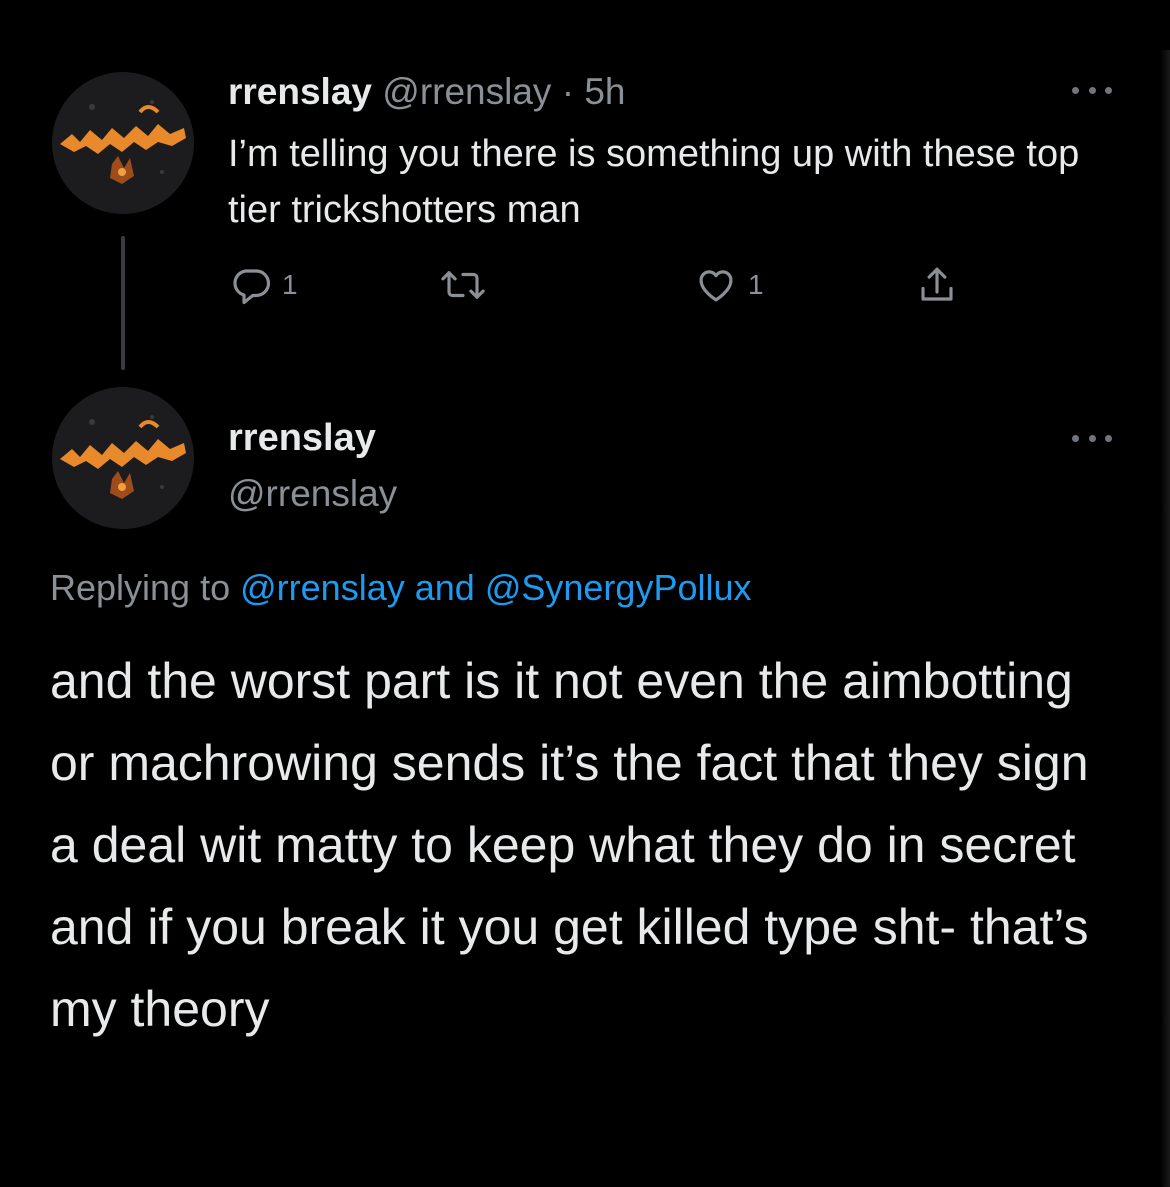  I want to click on reply-icon, so click(252, 287).